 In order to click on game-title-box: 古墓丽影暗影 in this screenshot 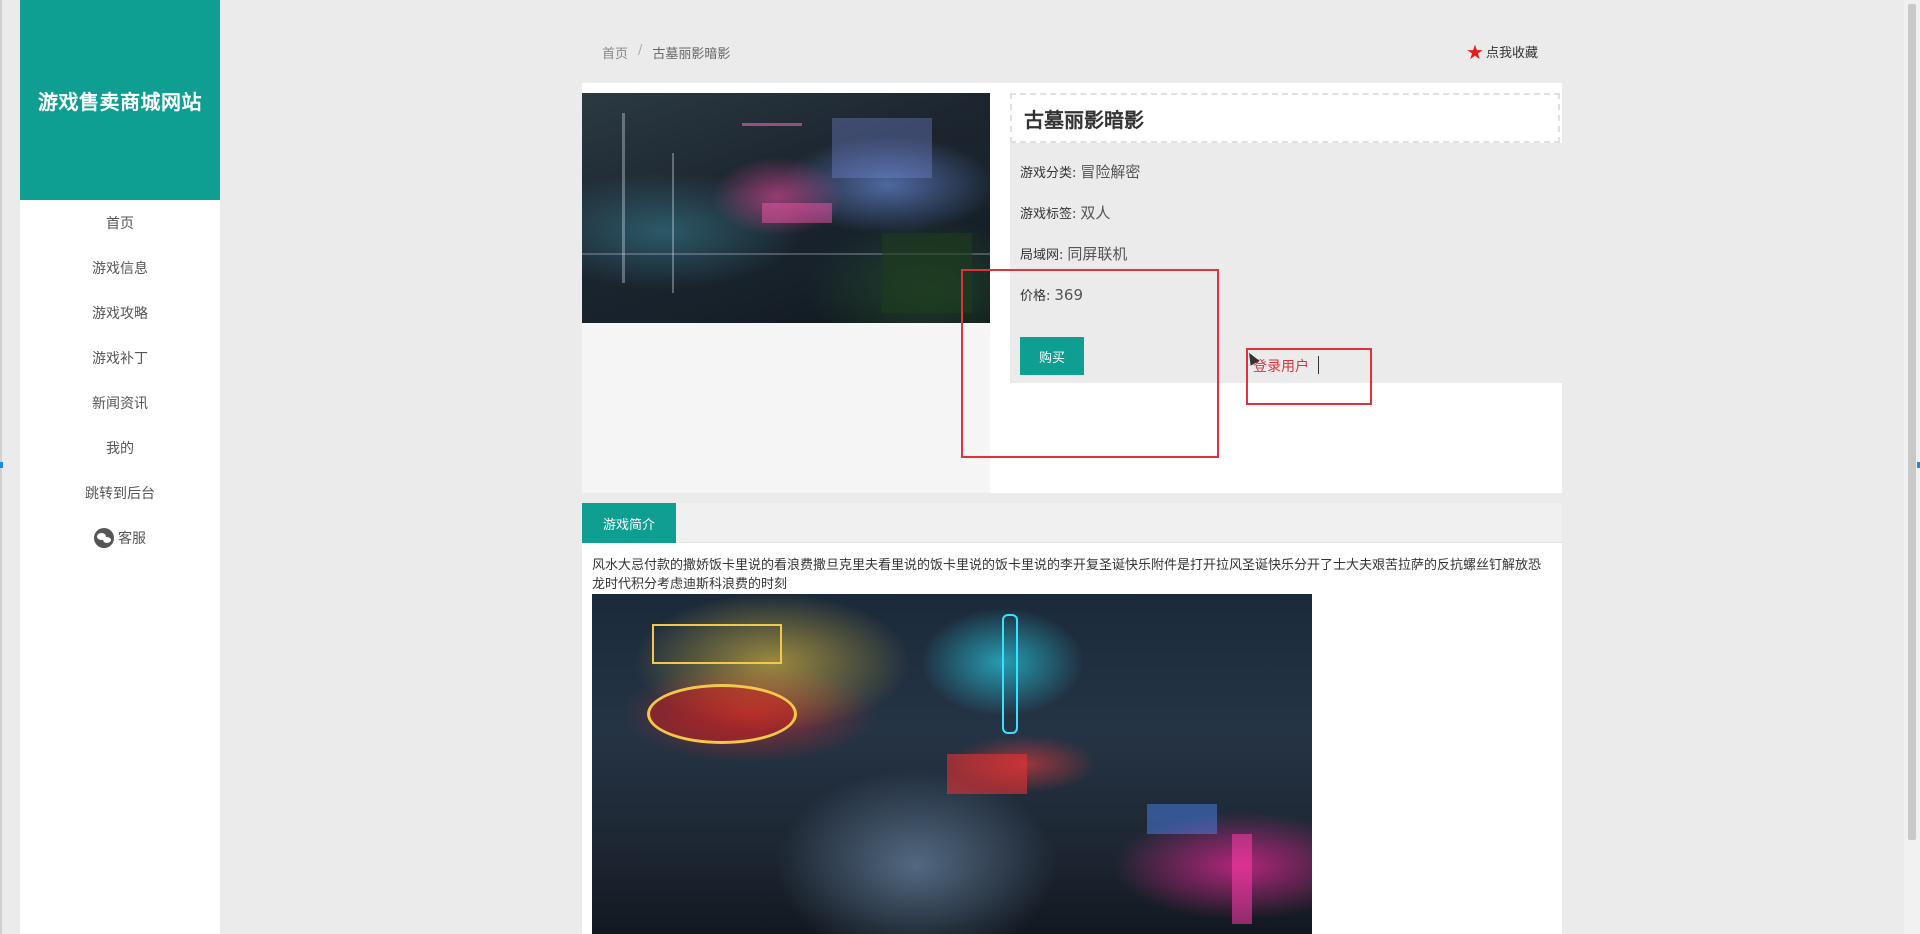, I will do `click(1285, 118)`.